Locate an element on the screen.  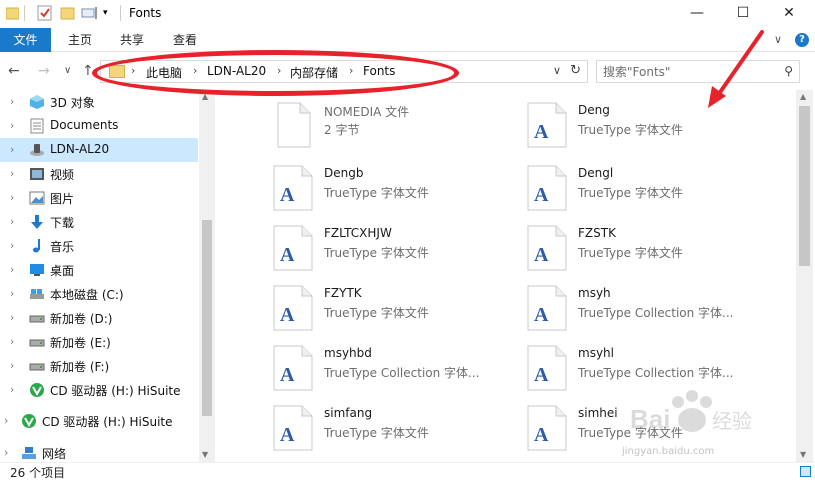
customize-toolbar-icon: ▾ is located at coordinates (108, 16).